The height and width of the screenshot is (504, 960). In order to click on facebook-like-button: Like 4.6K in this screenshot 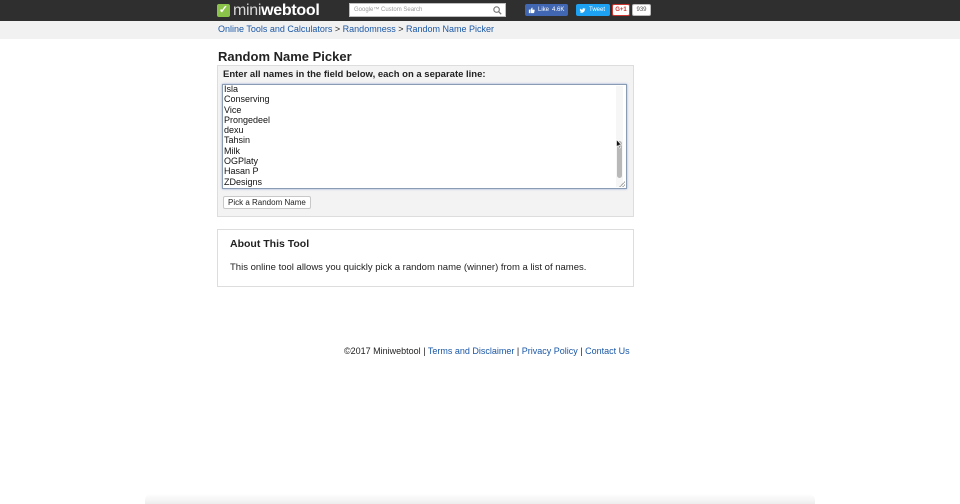, I will do `click(546, 10)`.